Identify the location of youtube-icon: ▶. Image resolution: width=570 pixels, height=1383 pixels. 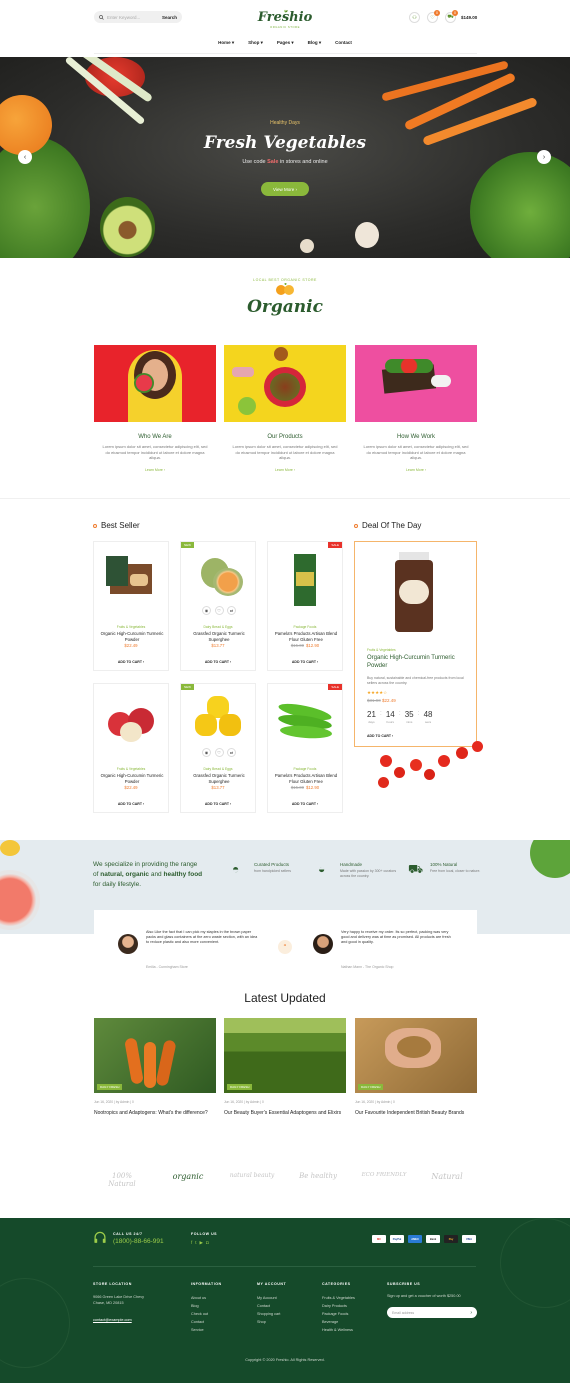
(201, 1243).